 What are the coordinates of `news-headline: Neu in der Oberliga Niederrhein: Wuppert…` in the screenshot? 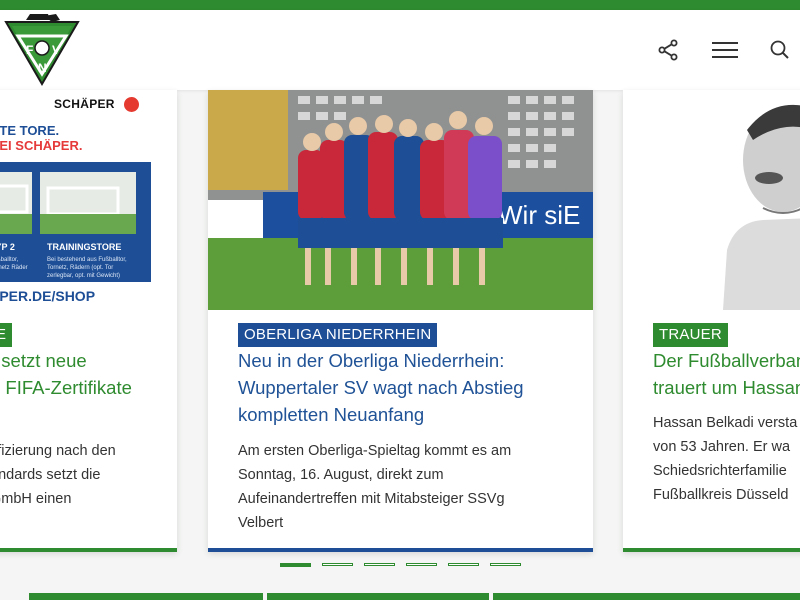 It's located at (381, 387).